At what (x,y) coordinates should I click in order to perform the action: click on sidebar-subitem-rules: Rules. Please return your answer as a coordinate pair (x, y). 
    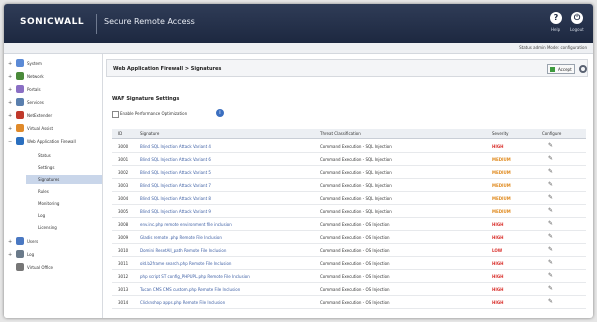
    Looking at the image, I should click on (64, 191).